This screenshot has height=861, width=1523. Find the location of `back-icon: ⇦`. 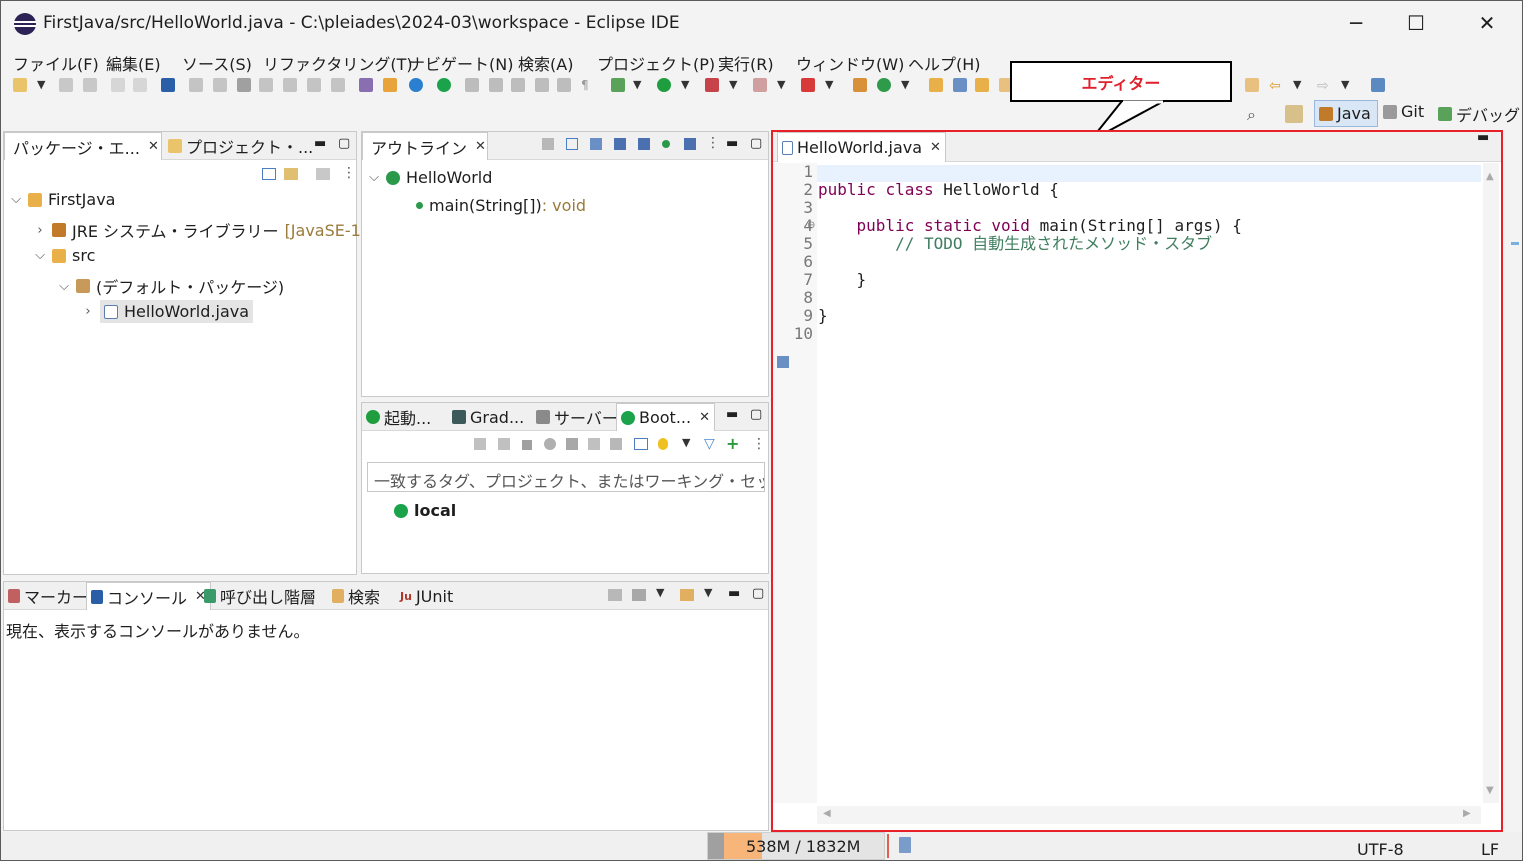

back-icon: ⇦ is located at coordinates (1276, 86).